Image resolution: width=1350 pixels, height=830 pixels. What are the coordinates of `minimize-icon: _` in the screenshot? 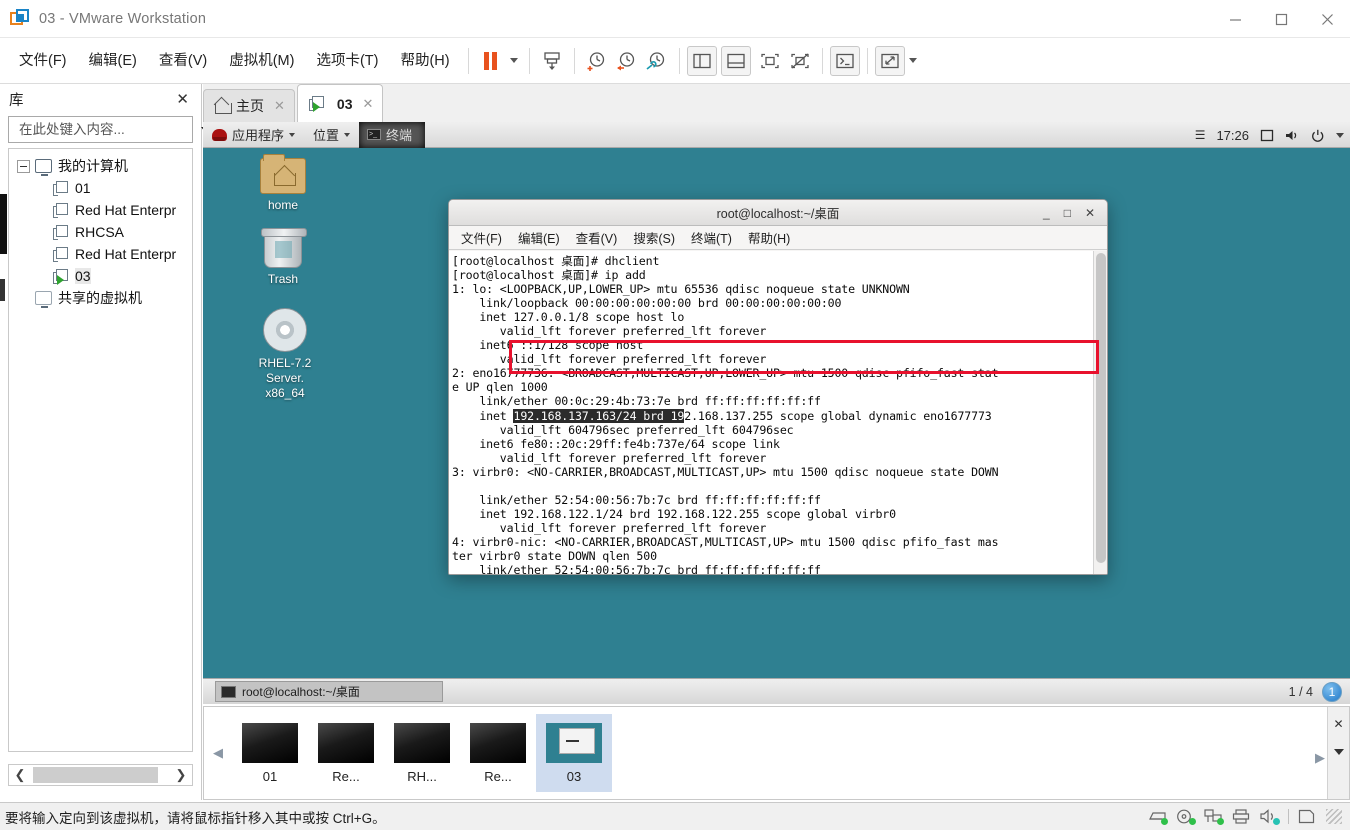 It's located at (1046, 213).